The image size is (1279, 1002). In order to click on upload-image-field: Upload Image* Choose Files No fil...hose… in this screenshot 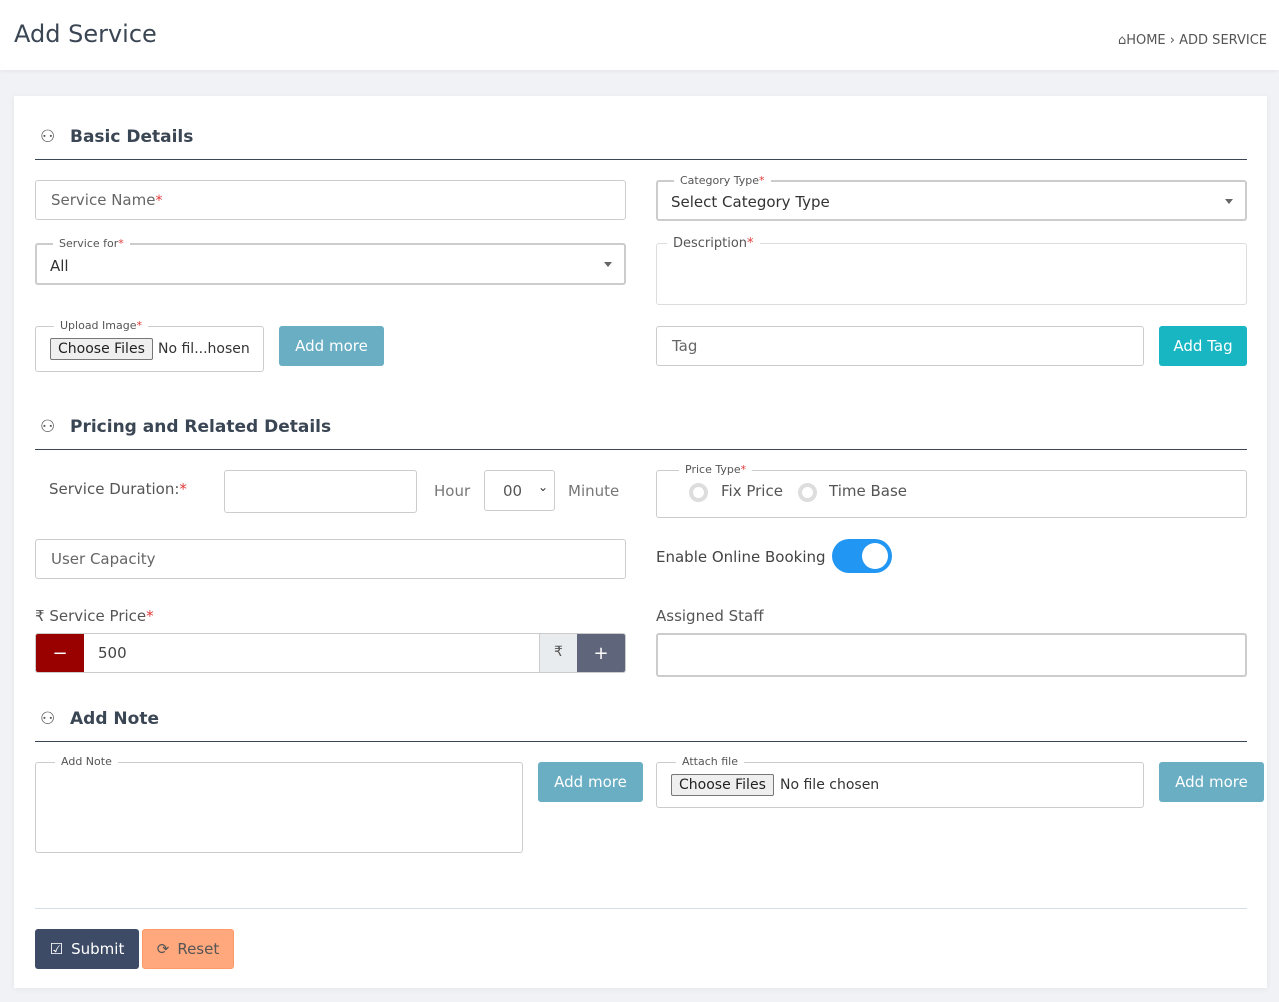, I will do `click(149, 345)`.